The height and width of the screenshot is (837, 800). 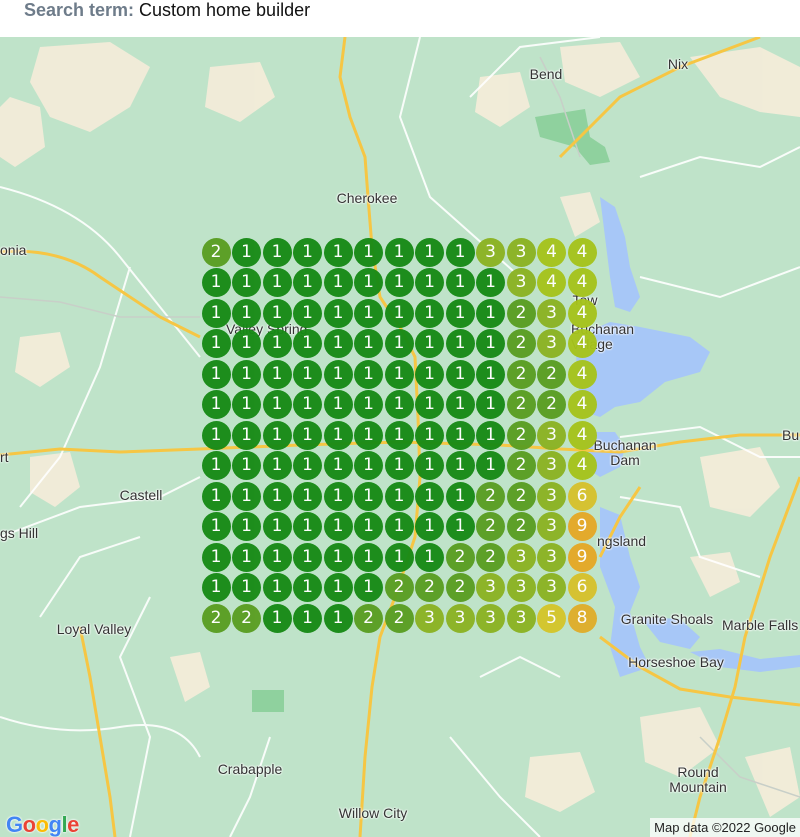 I want to click on rank-pin: 9, so click(x=582, y=526).